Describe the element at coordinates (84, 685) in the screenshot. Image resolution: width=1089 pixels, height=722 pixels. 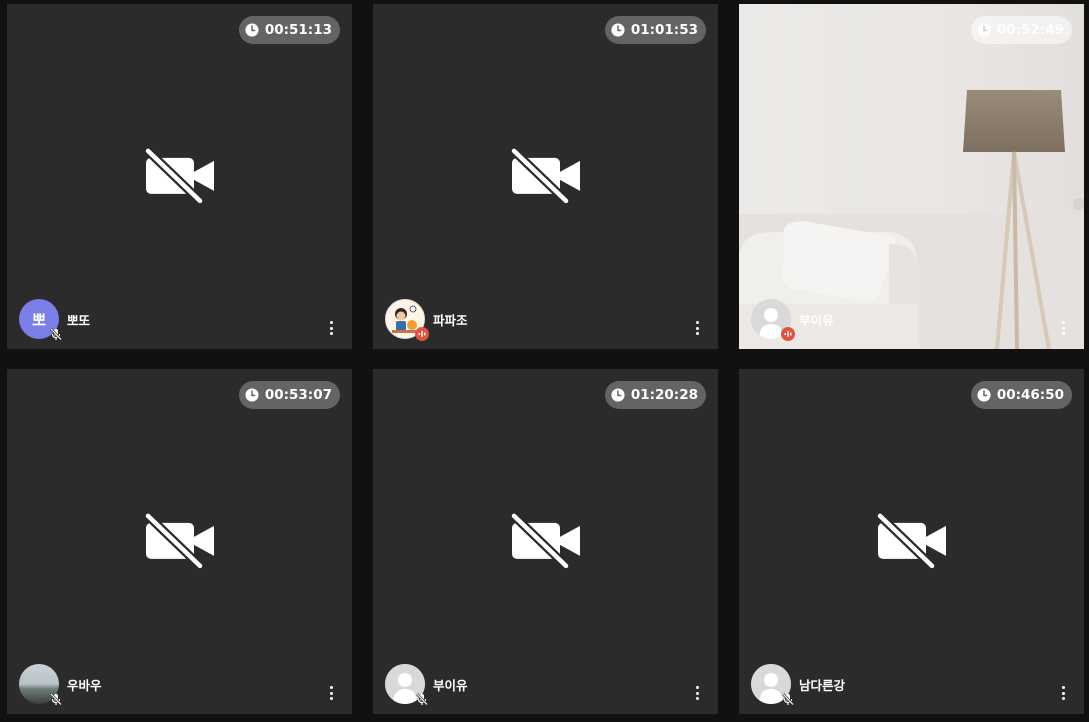
I see `participant-name: 우바우` at that location.